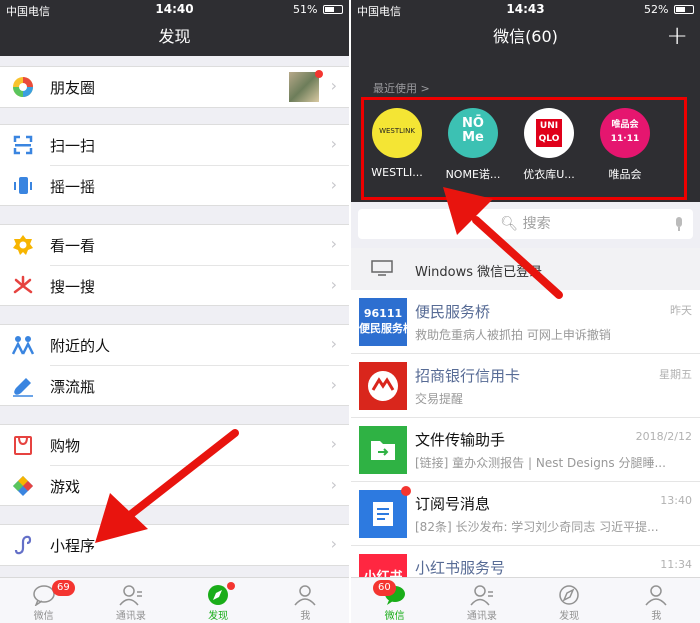 This screenshot has width=700, height=623. Describe the element at coordinates (181, 485) in the screenshot. I see `menu-item-games: 游戏 ›` at that location.